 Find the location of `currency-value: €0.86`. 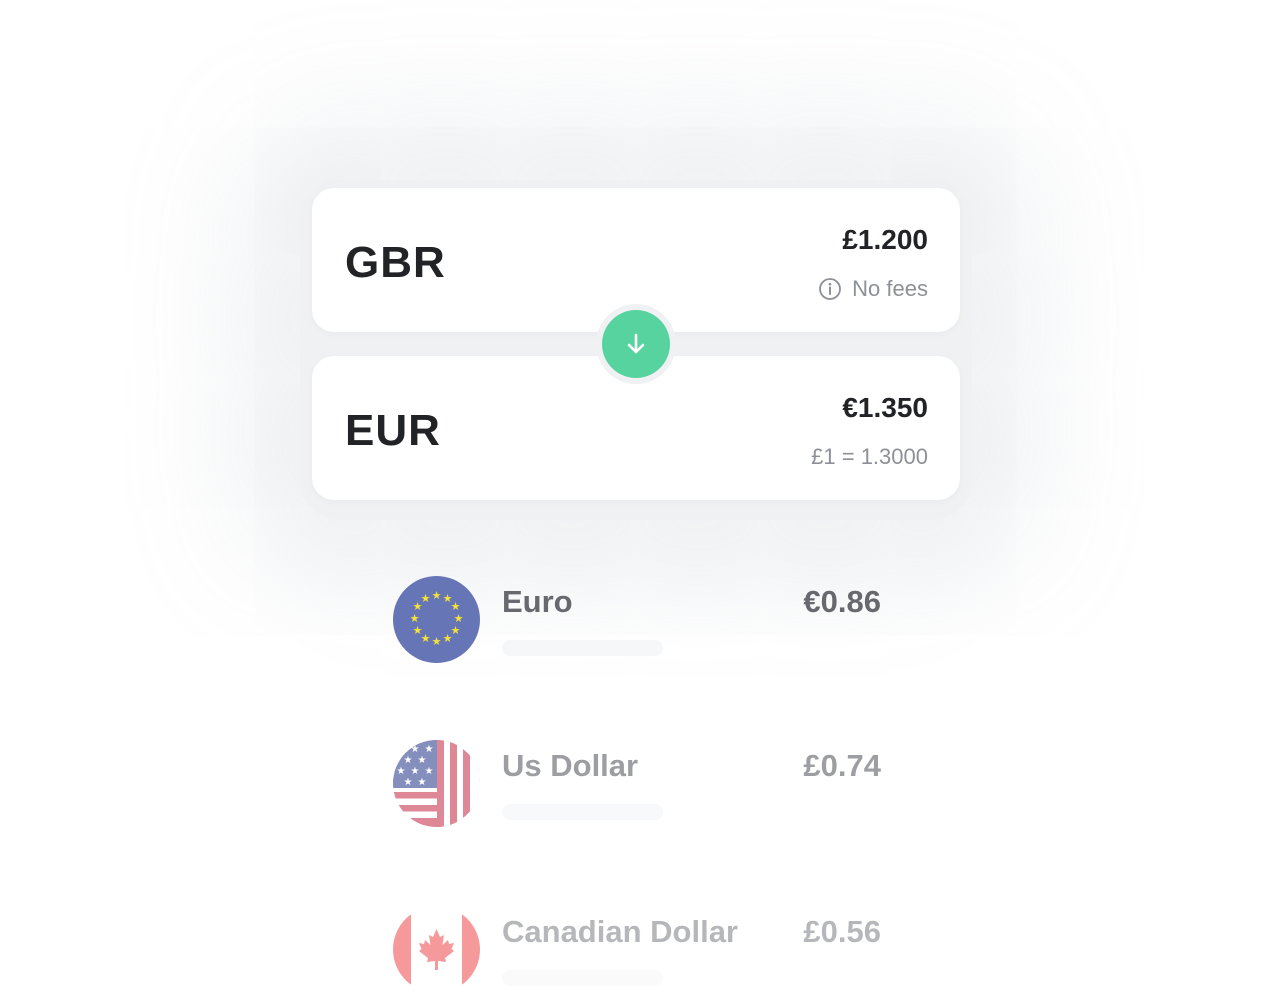

currency-value: €0.86 is located at coordinates (842, 601).